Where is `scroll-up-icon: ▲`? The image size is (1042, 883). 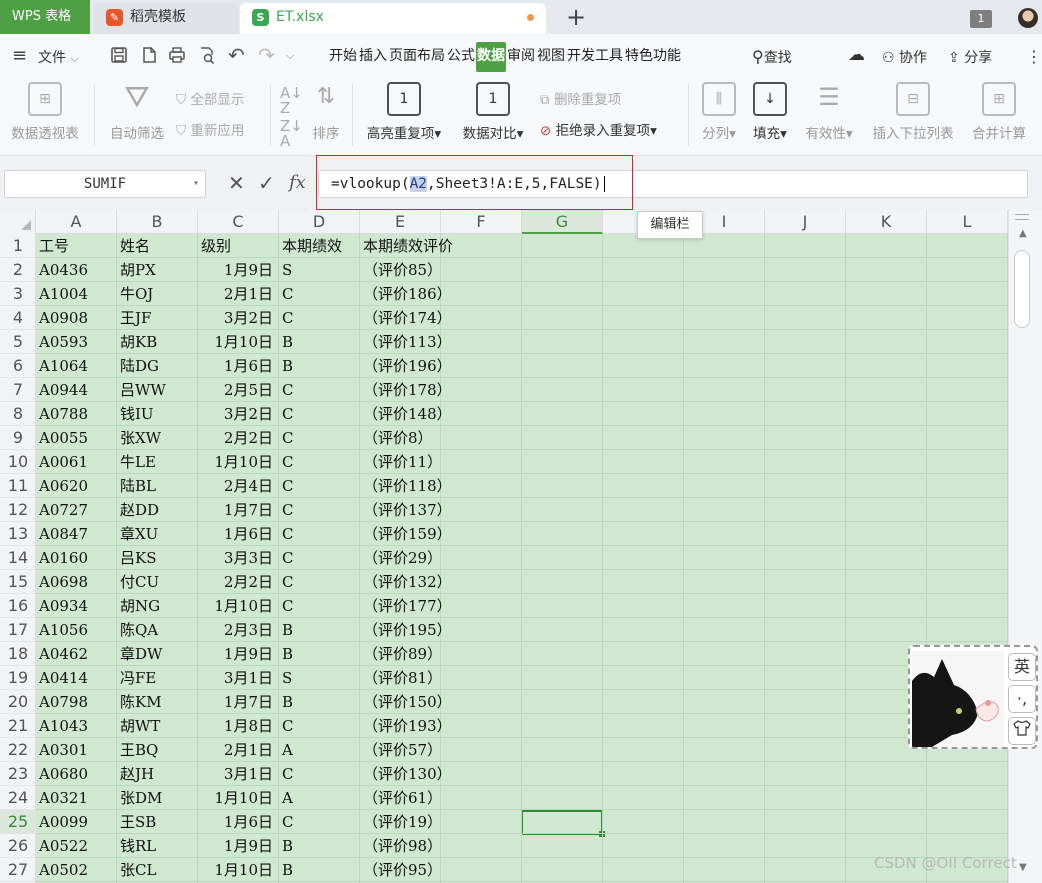
scroll-up-icon: ▲ is located at coordinates (1023, 233).